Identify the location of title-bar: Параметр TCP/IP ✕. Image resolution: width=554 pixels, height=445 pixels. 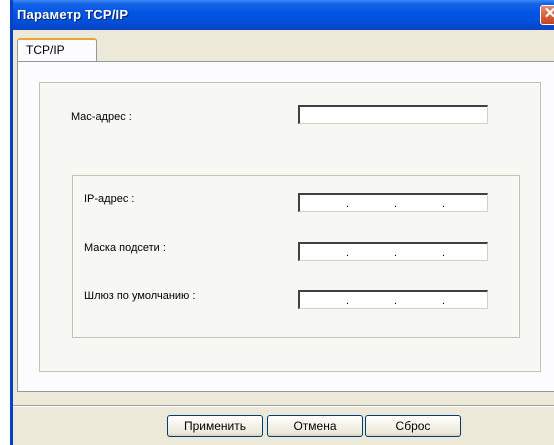
(283, 15).